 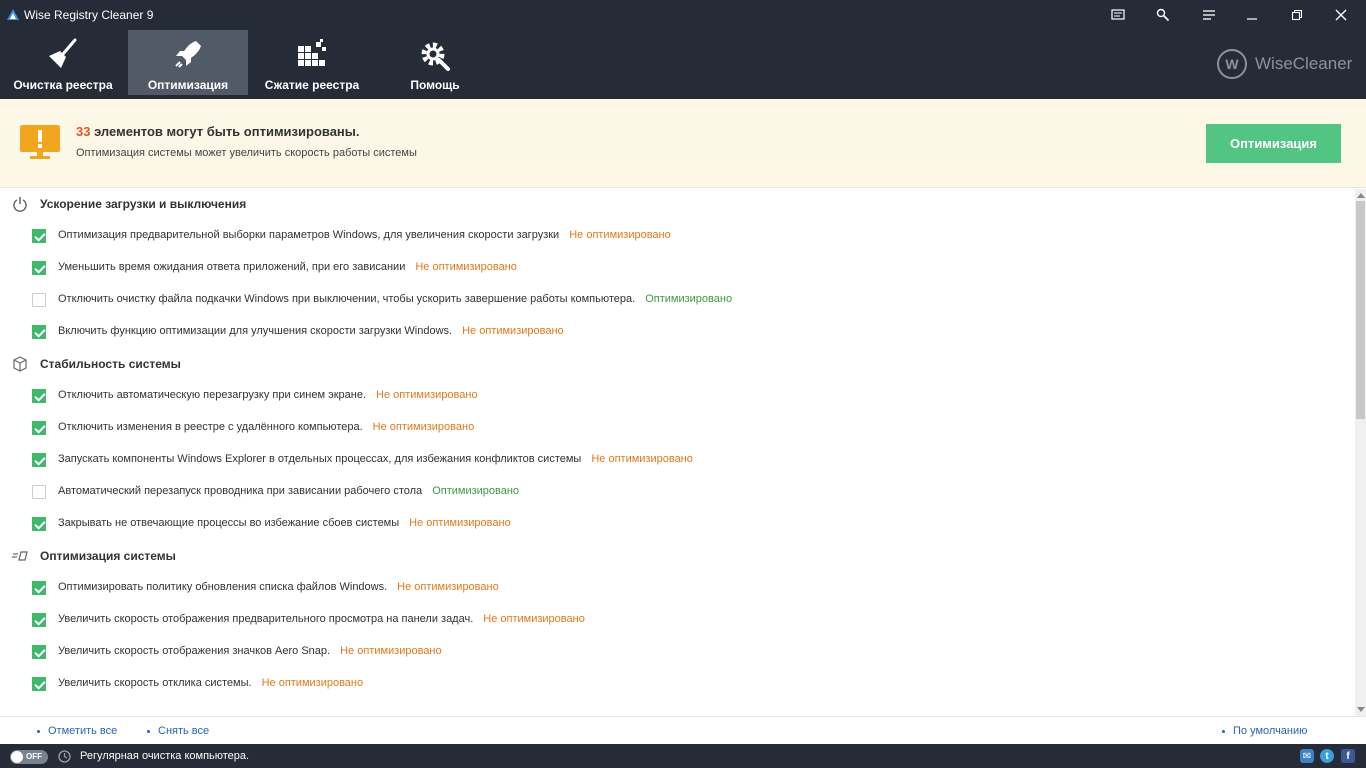 I want to click on restore-button, so click(x=1297, y=15).